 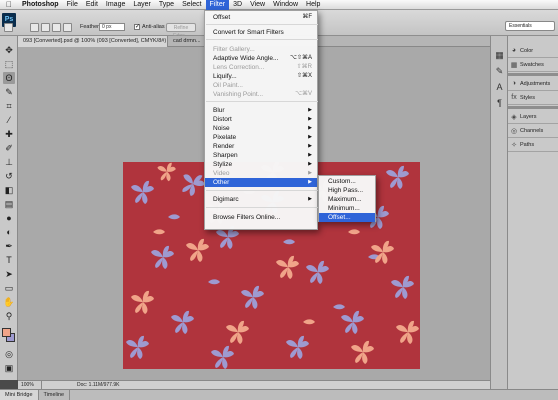 What do you see at coordinates (533, 65) in the screenshot?
I see `panel-swatches: ▦ Swatches` at bounding box center [533, 65].